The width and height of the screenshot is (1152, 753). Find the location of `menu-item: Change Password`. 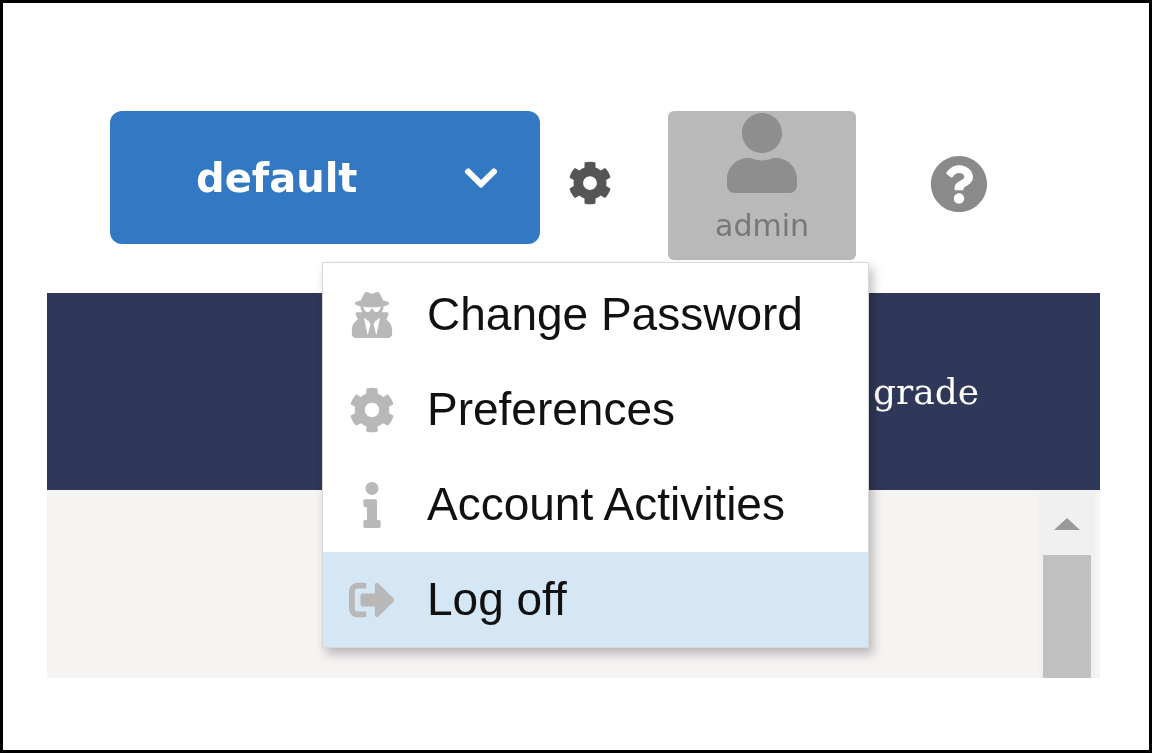

menu-item: Change Password is located at coordinates (595, 314).